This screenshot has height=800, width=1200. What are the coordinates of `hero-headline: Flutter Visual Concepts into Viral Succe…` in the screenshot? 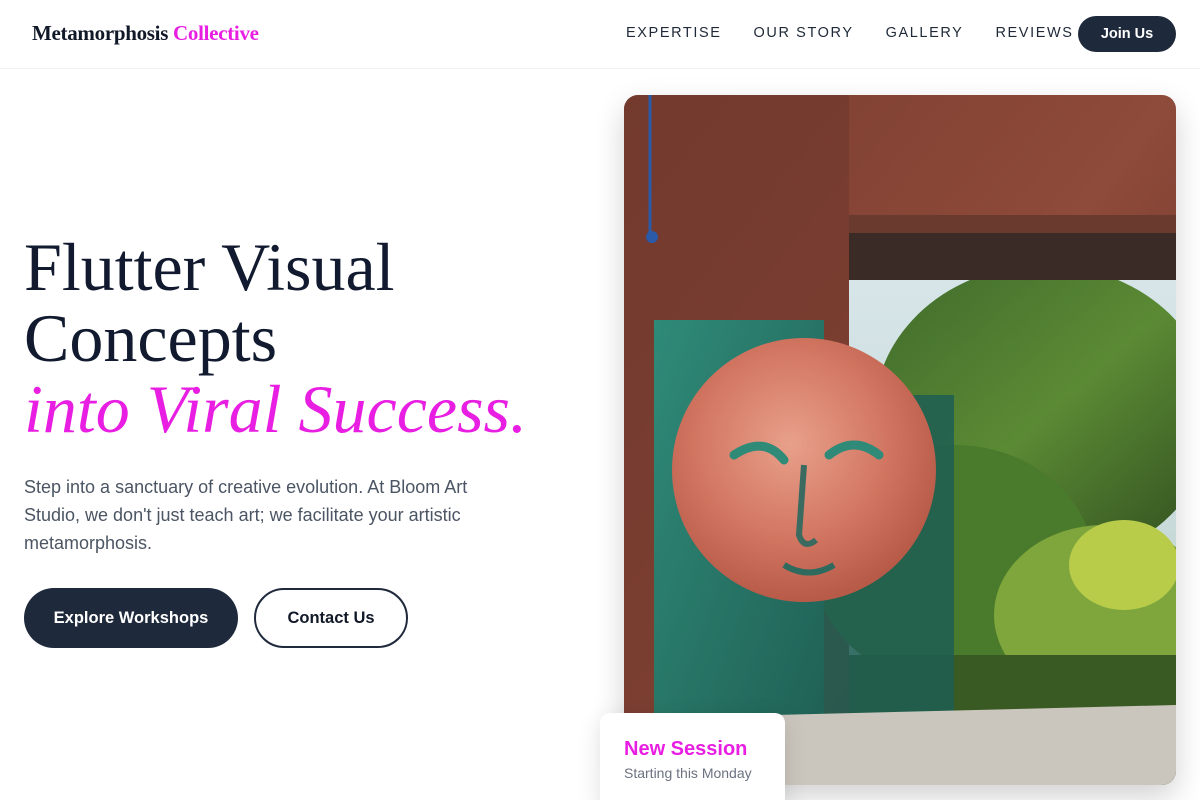 It's located at (304, 338).